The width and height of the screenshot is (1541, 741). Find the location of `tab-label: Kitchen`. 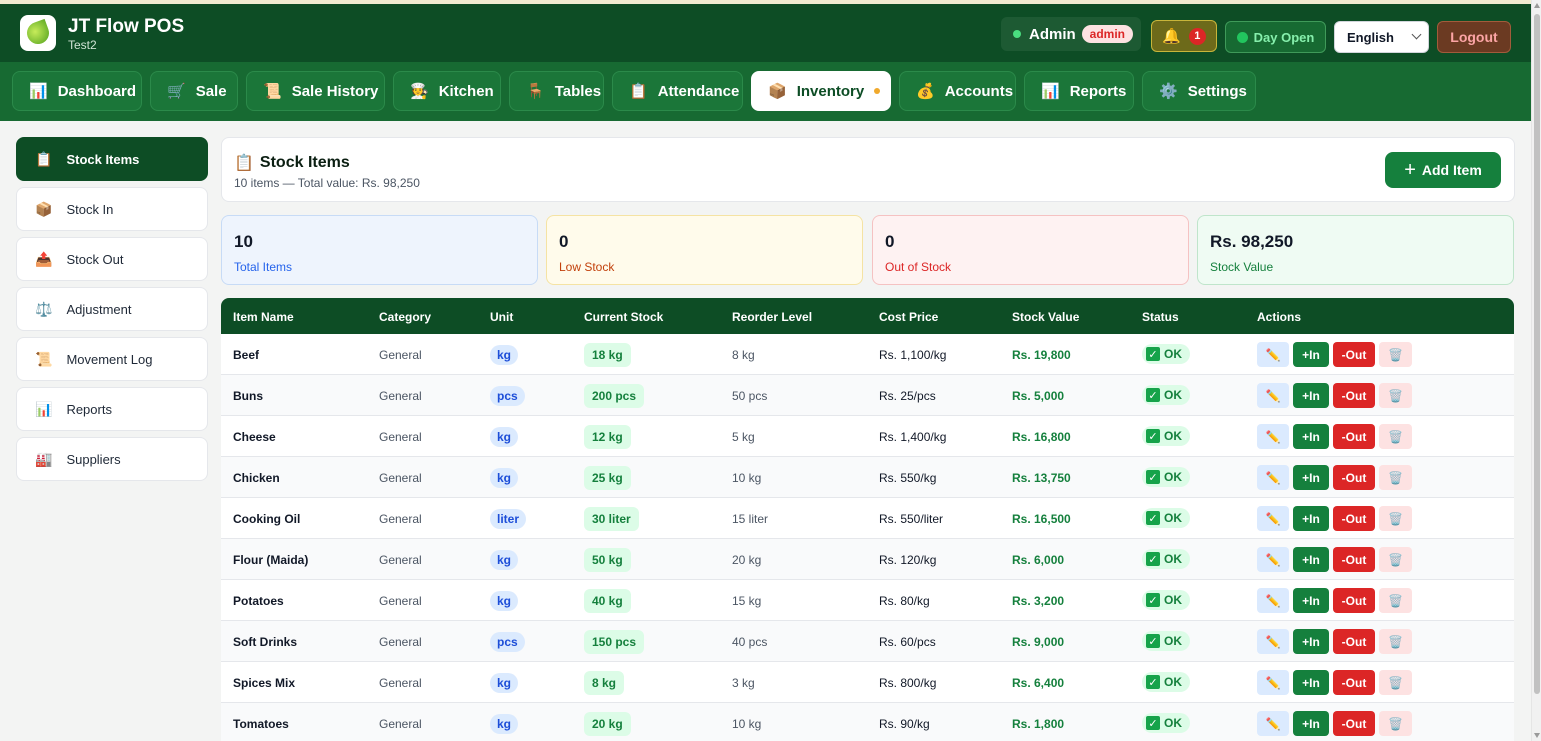

tab-label: Kitchen is located at coordinates (466, 91).